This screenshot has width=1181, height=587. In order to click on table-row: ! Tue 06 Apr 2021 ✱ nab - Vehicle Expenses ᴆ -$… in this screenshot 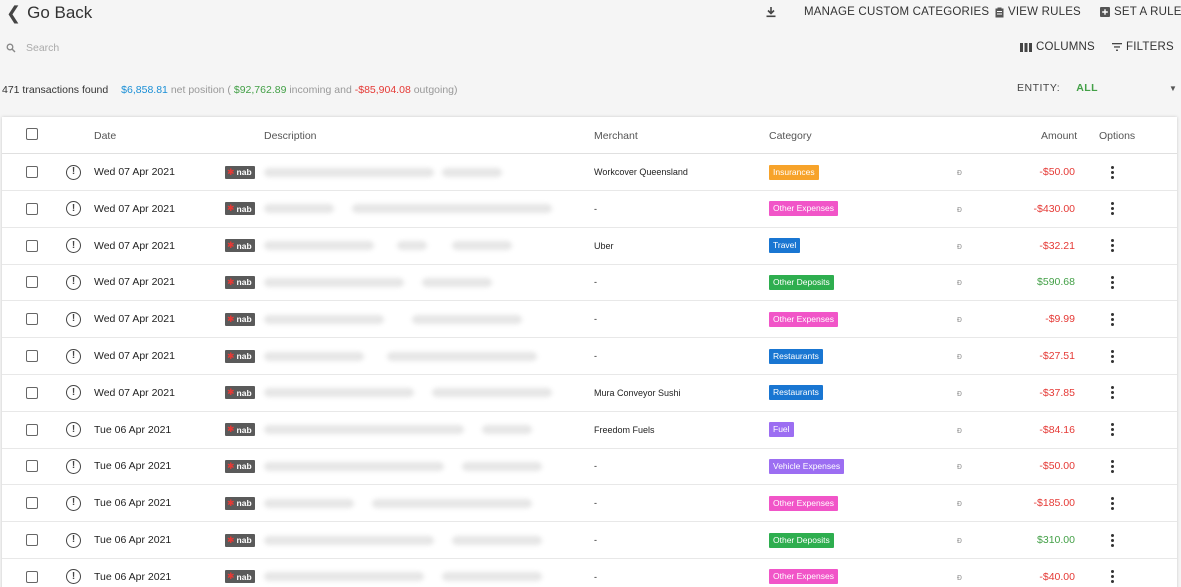, I will do `click(589, 467)`.